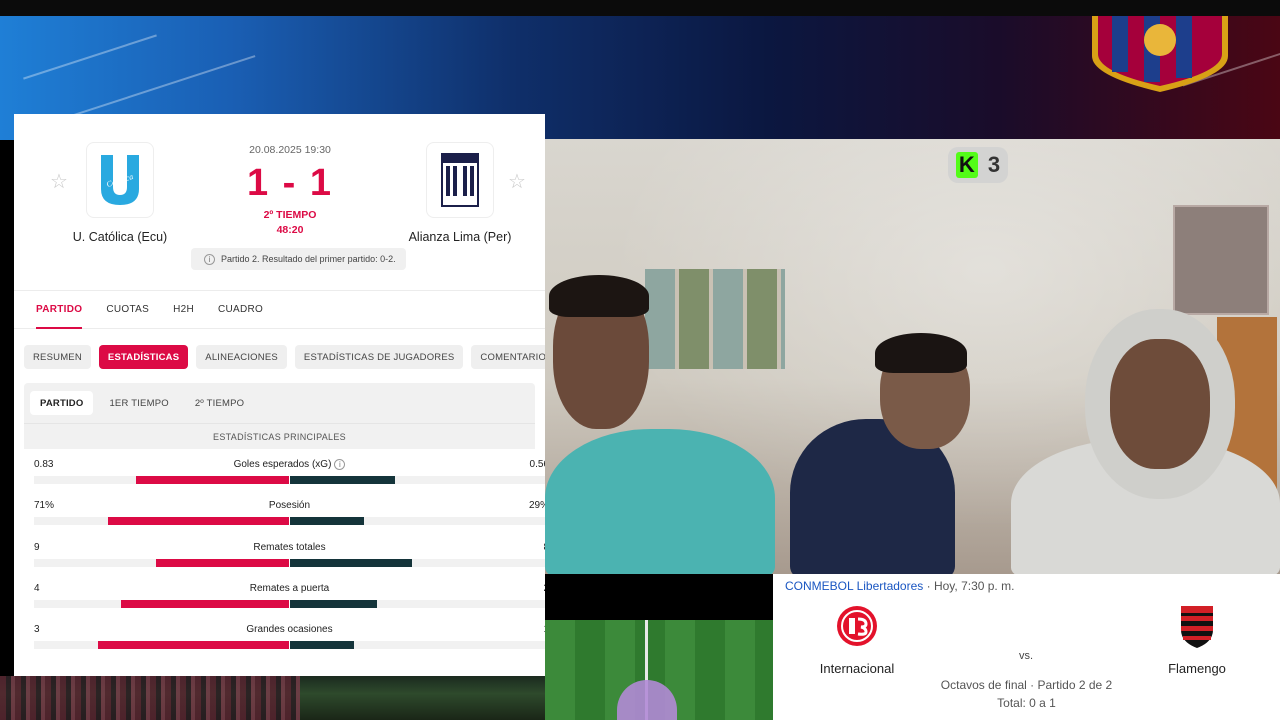  Describe the element at coordinates (289, 547) in the screenshot. I see `stat-label: Remates totales` at that location.